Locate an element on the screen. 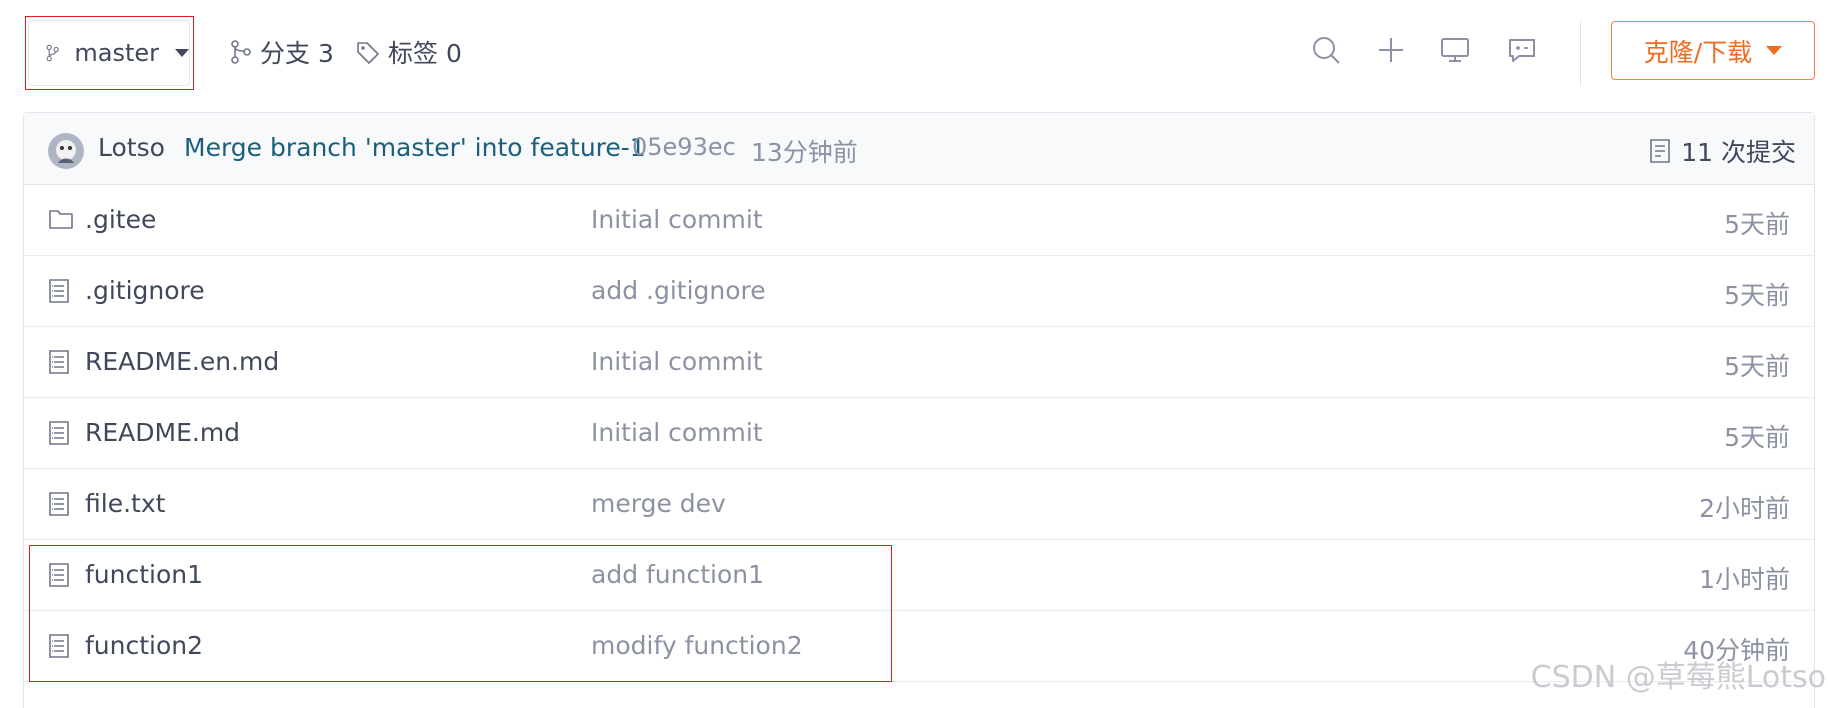  toolbar-divider is located at coordinates (1580, 53).